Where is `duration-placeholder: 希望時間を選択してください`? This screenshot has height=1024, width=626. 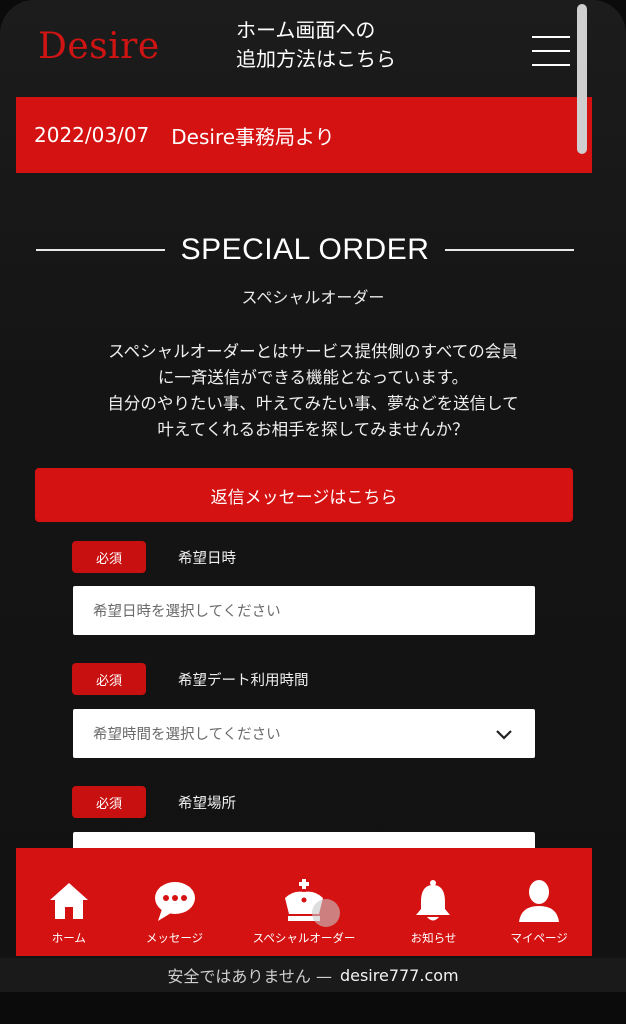
duration-placeholder: 希望時間を選択してください is located at coordinates (187, 735).